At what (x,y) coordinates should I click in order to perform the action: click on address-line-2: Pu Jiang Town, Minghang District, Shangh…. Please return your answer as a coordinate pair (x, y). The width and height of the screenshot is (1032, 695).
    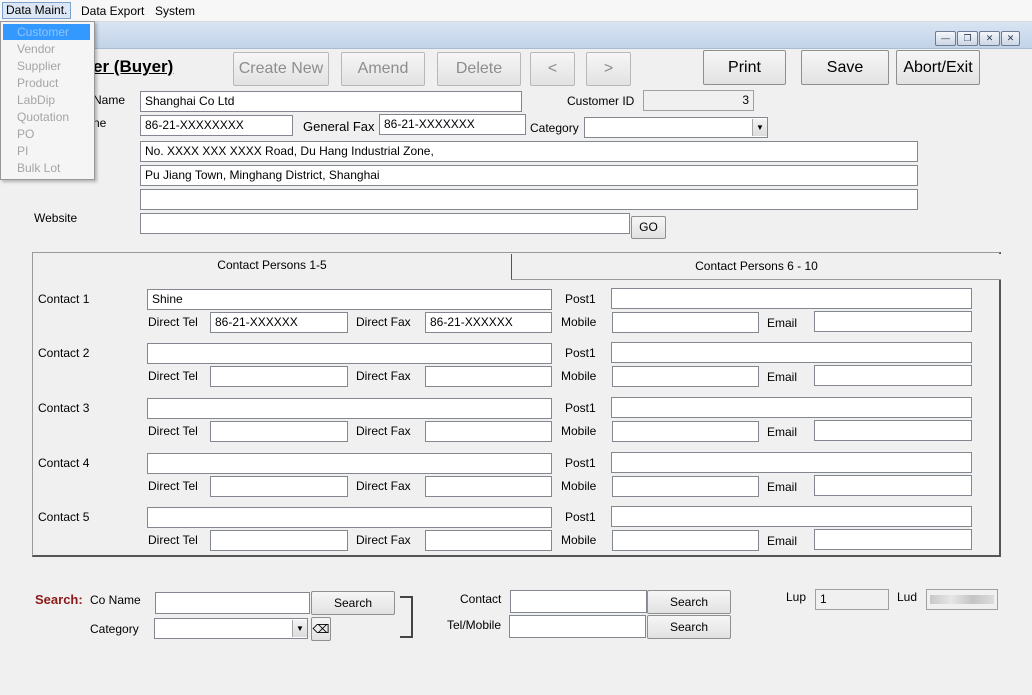
    Looking at the image, I should click on (529, 175).